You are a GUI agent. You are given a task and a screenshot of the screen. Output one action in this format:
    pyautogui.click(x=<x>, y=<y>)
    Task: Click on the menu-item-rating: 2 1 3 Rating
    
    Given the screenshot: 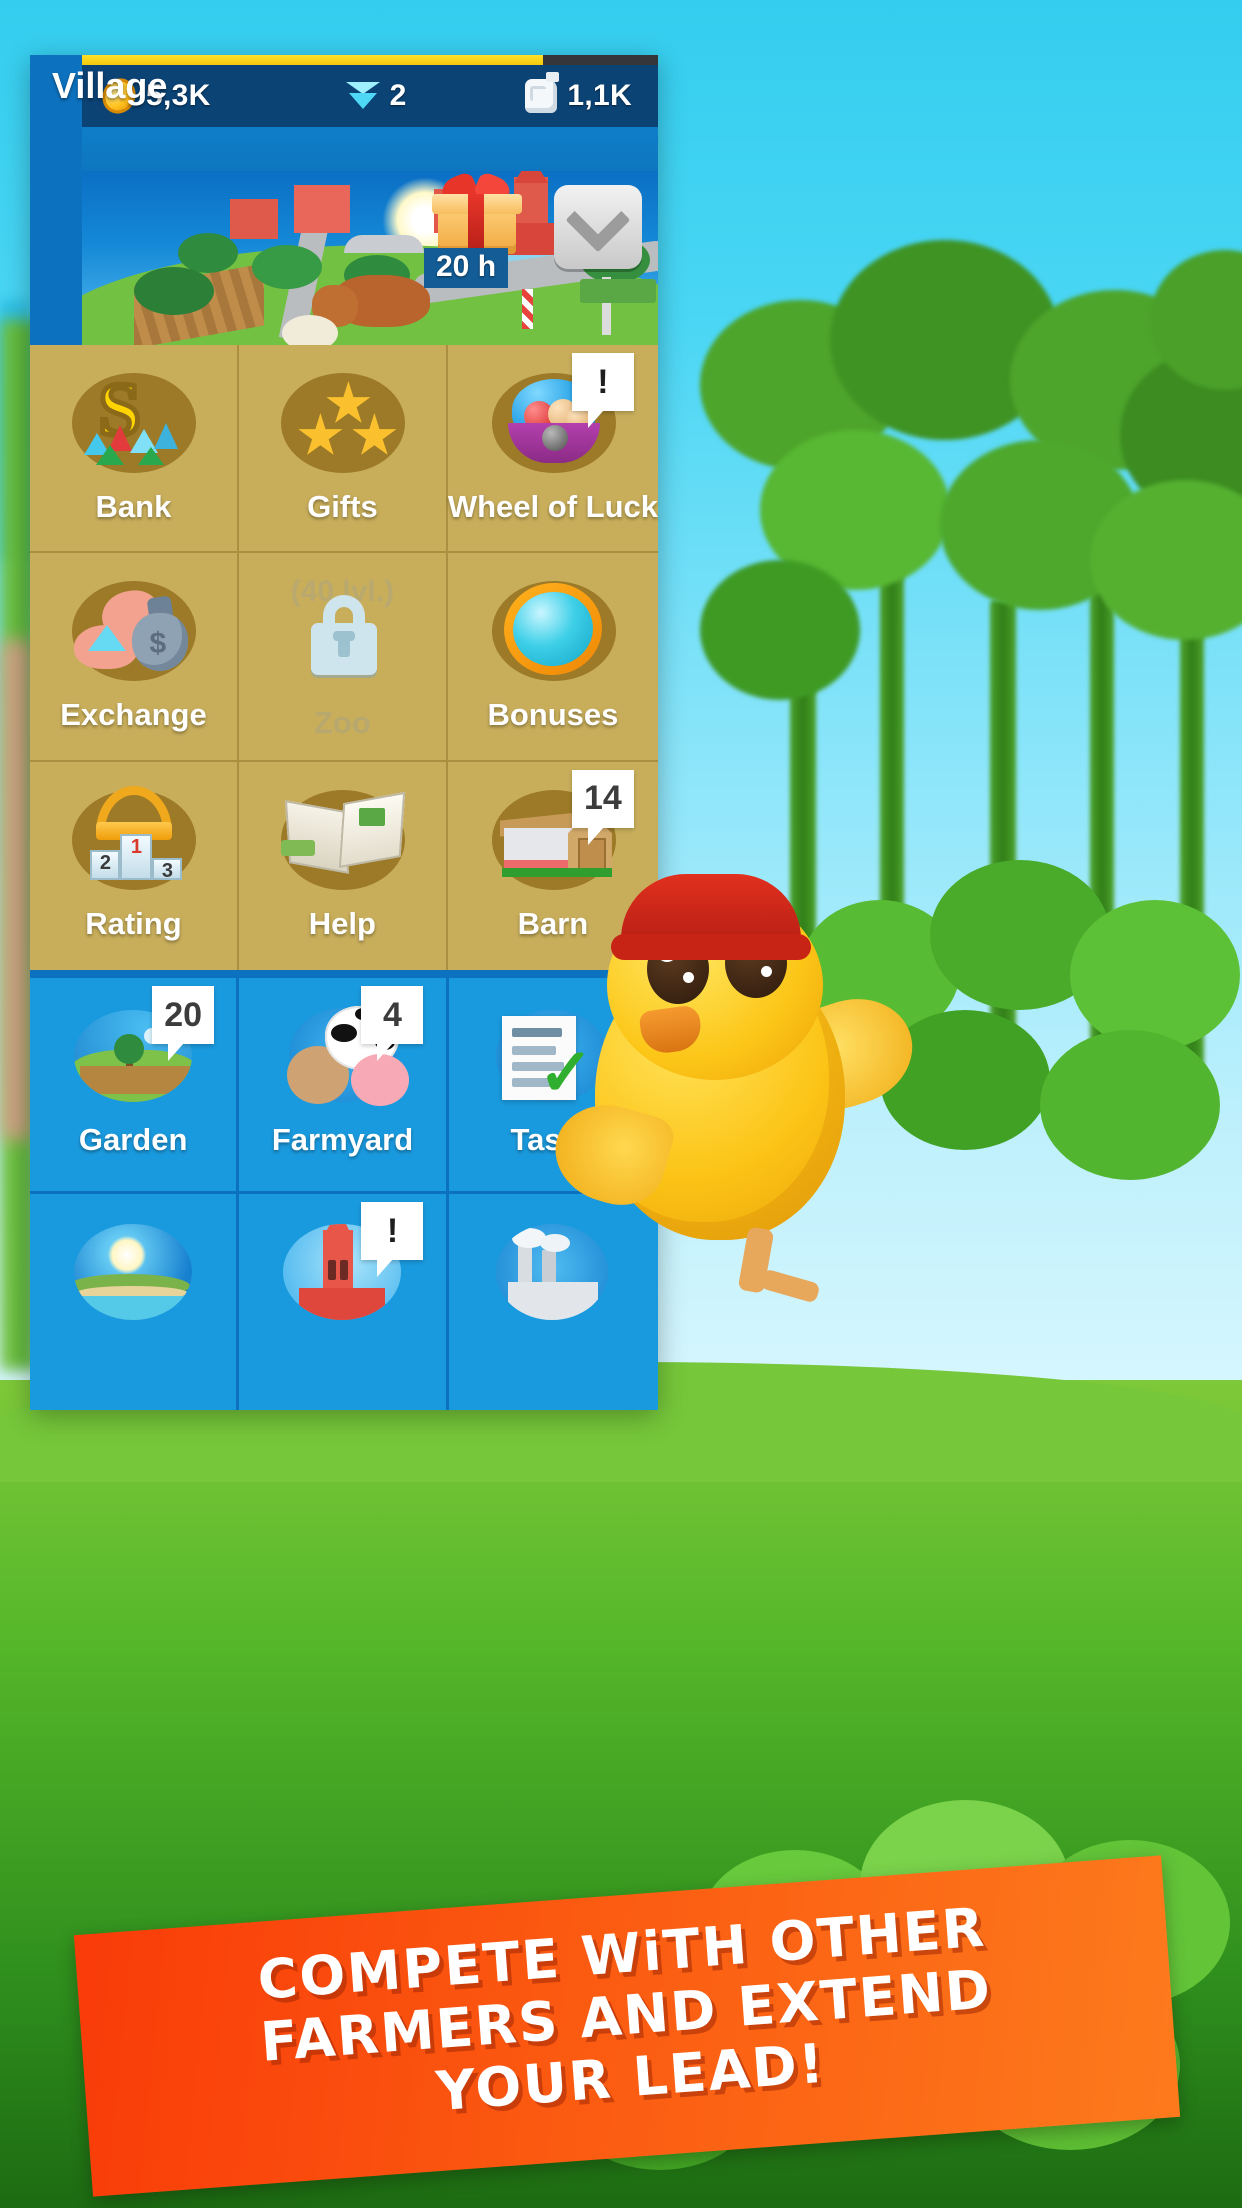 What is the action you would take?
    pyautogui.click(x=134, y=865)
    